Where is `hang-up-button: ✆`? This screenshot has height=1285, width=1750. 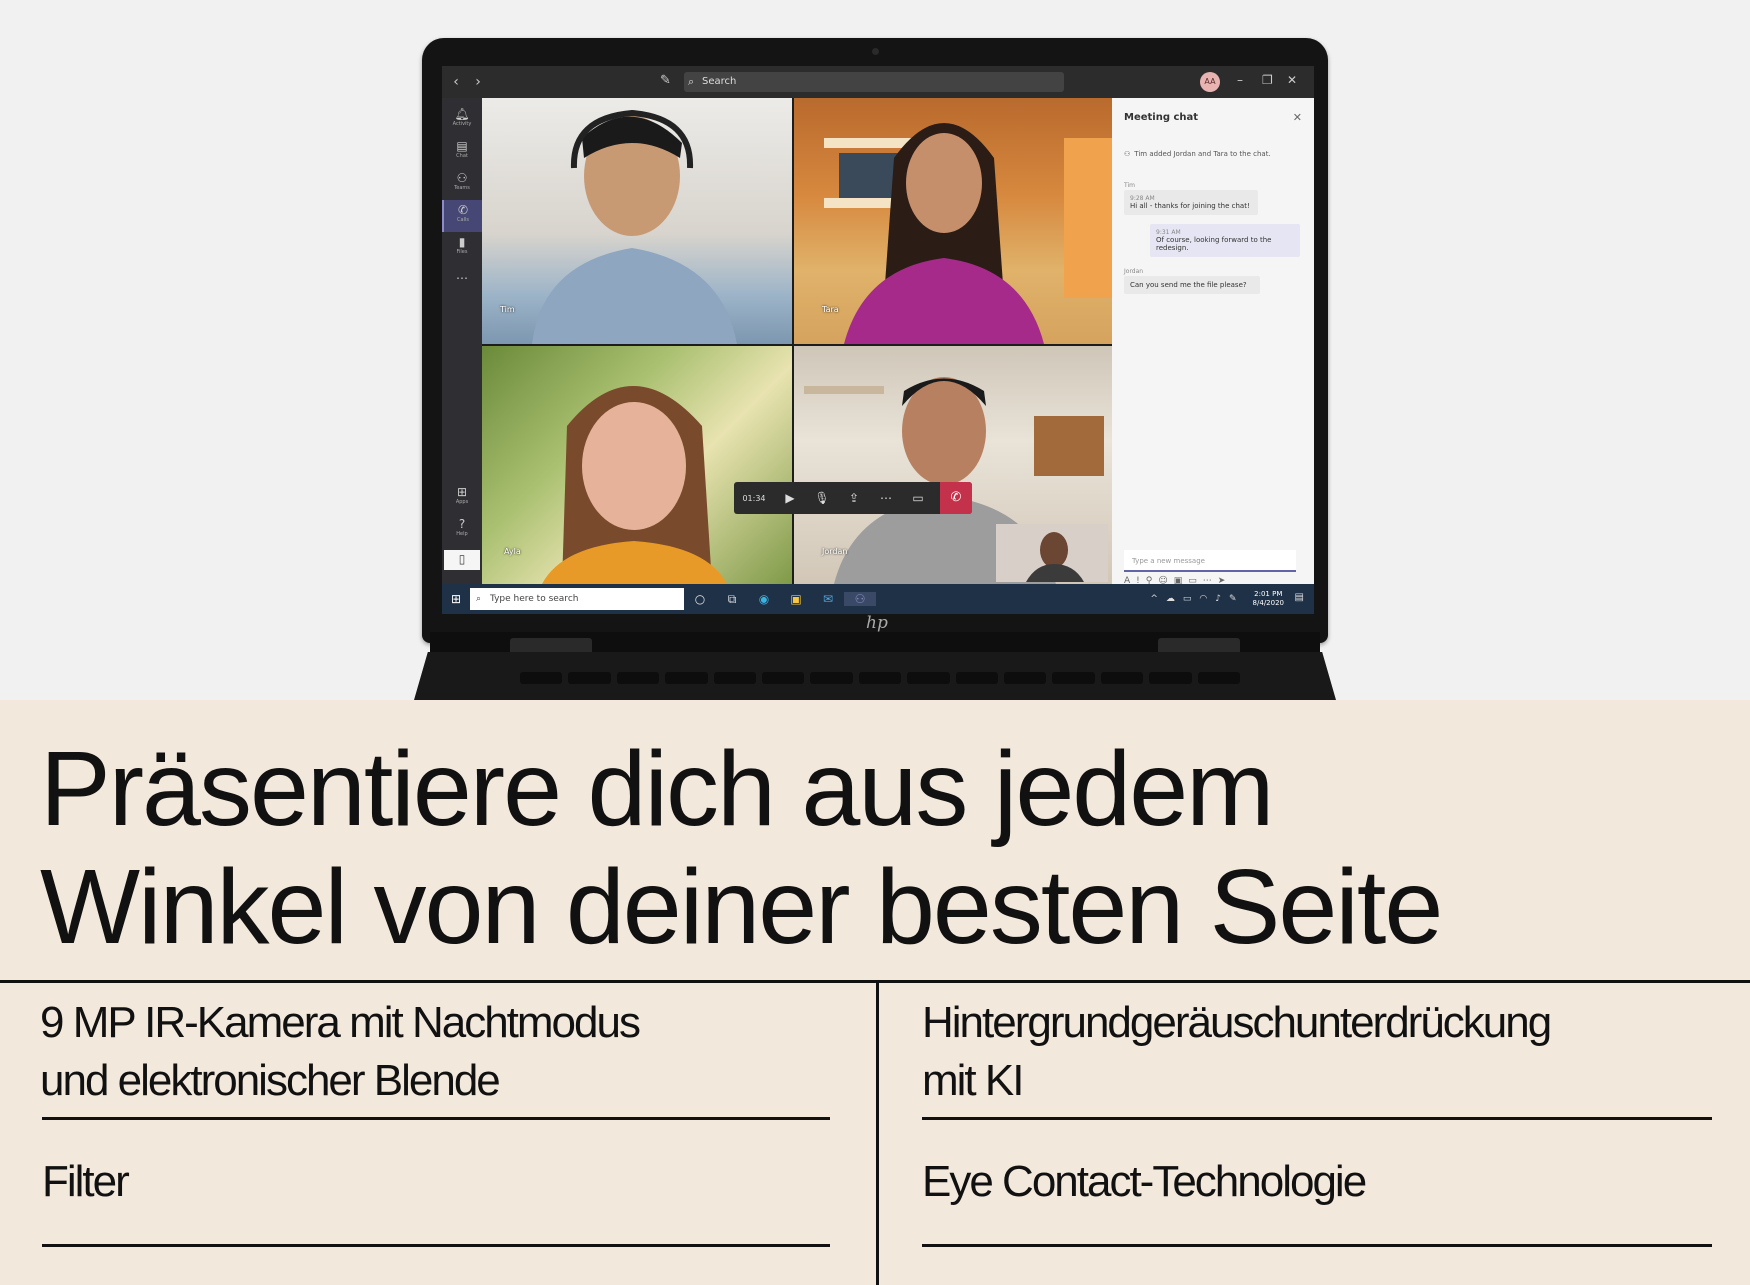 hang-up-button: ✆ is located at coordinates (956, 498).